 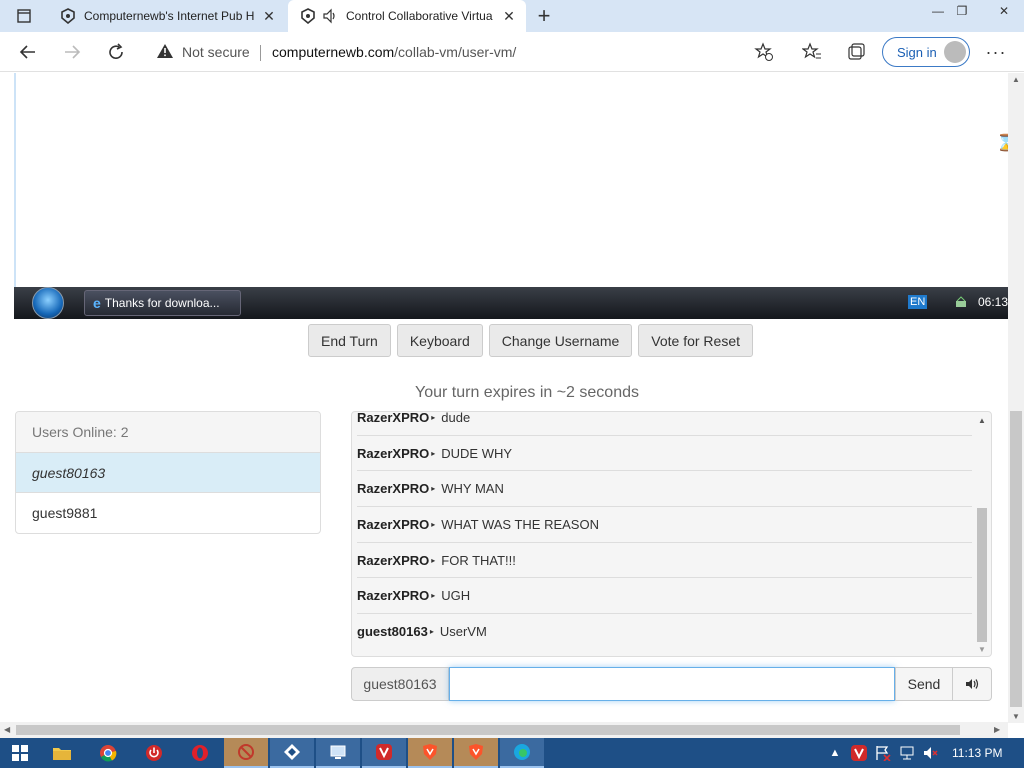 I want to click on page-scroll-thumb, so click(x=1016, y=559).